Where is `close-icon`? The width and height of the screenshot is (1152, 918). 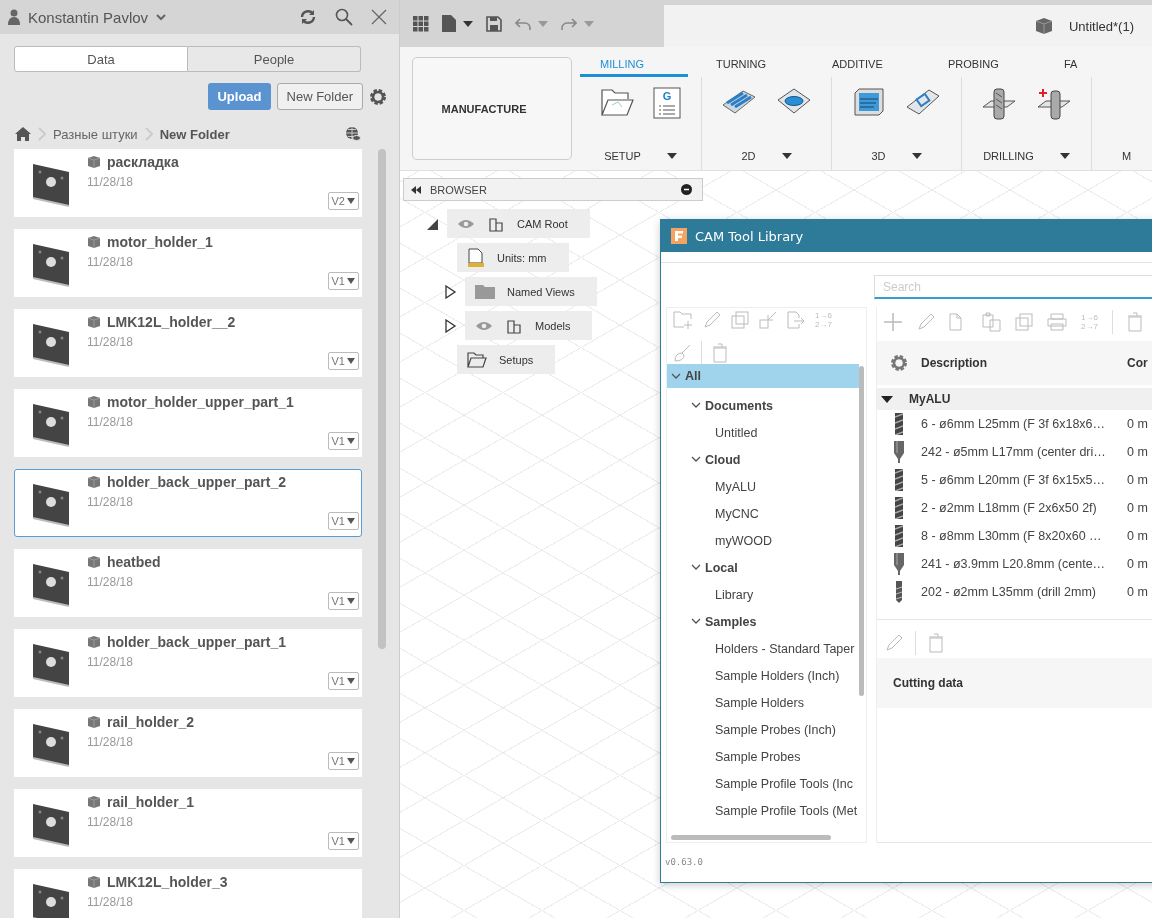 close-icon is located at coordinates (379, 17).